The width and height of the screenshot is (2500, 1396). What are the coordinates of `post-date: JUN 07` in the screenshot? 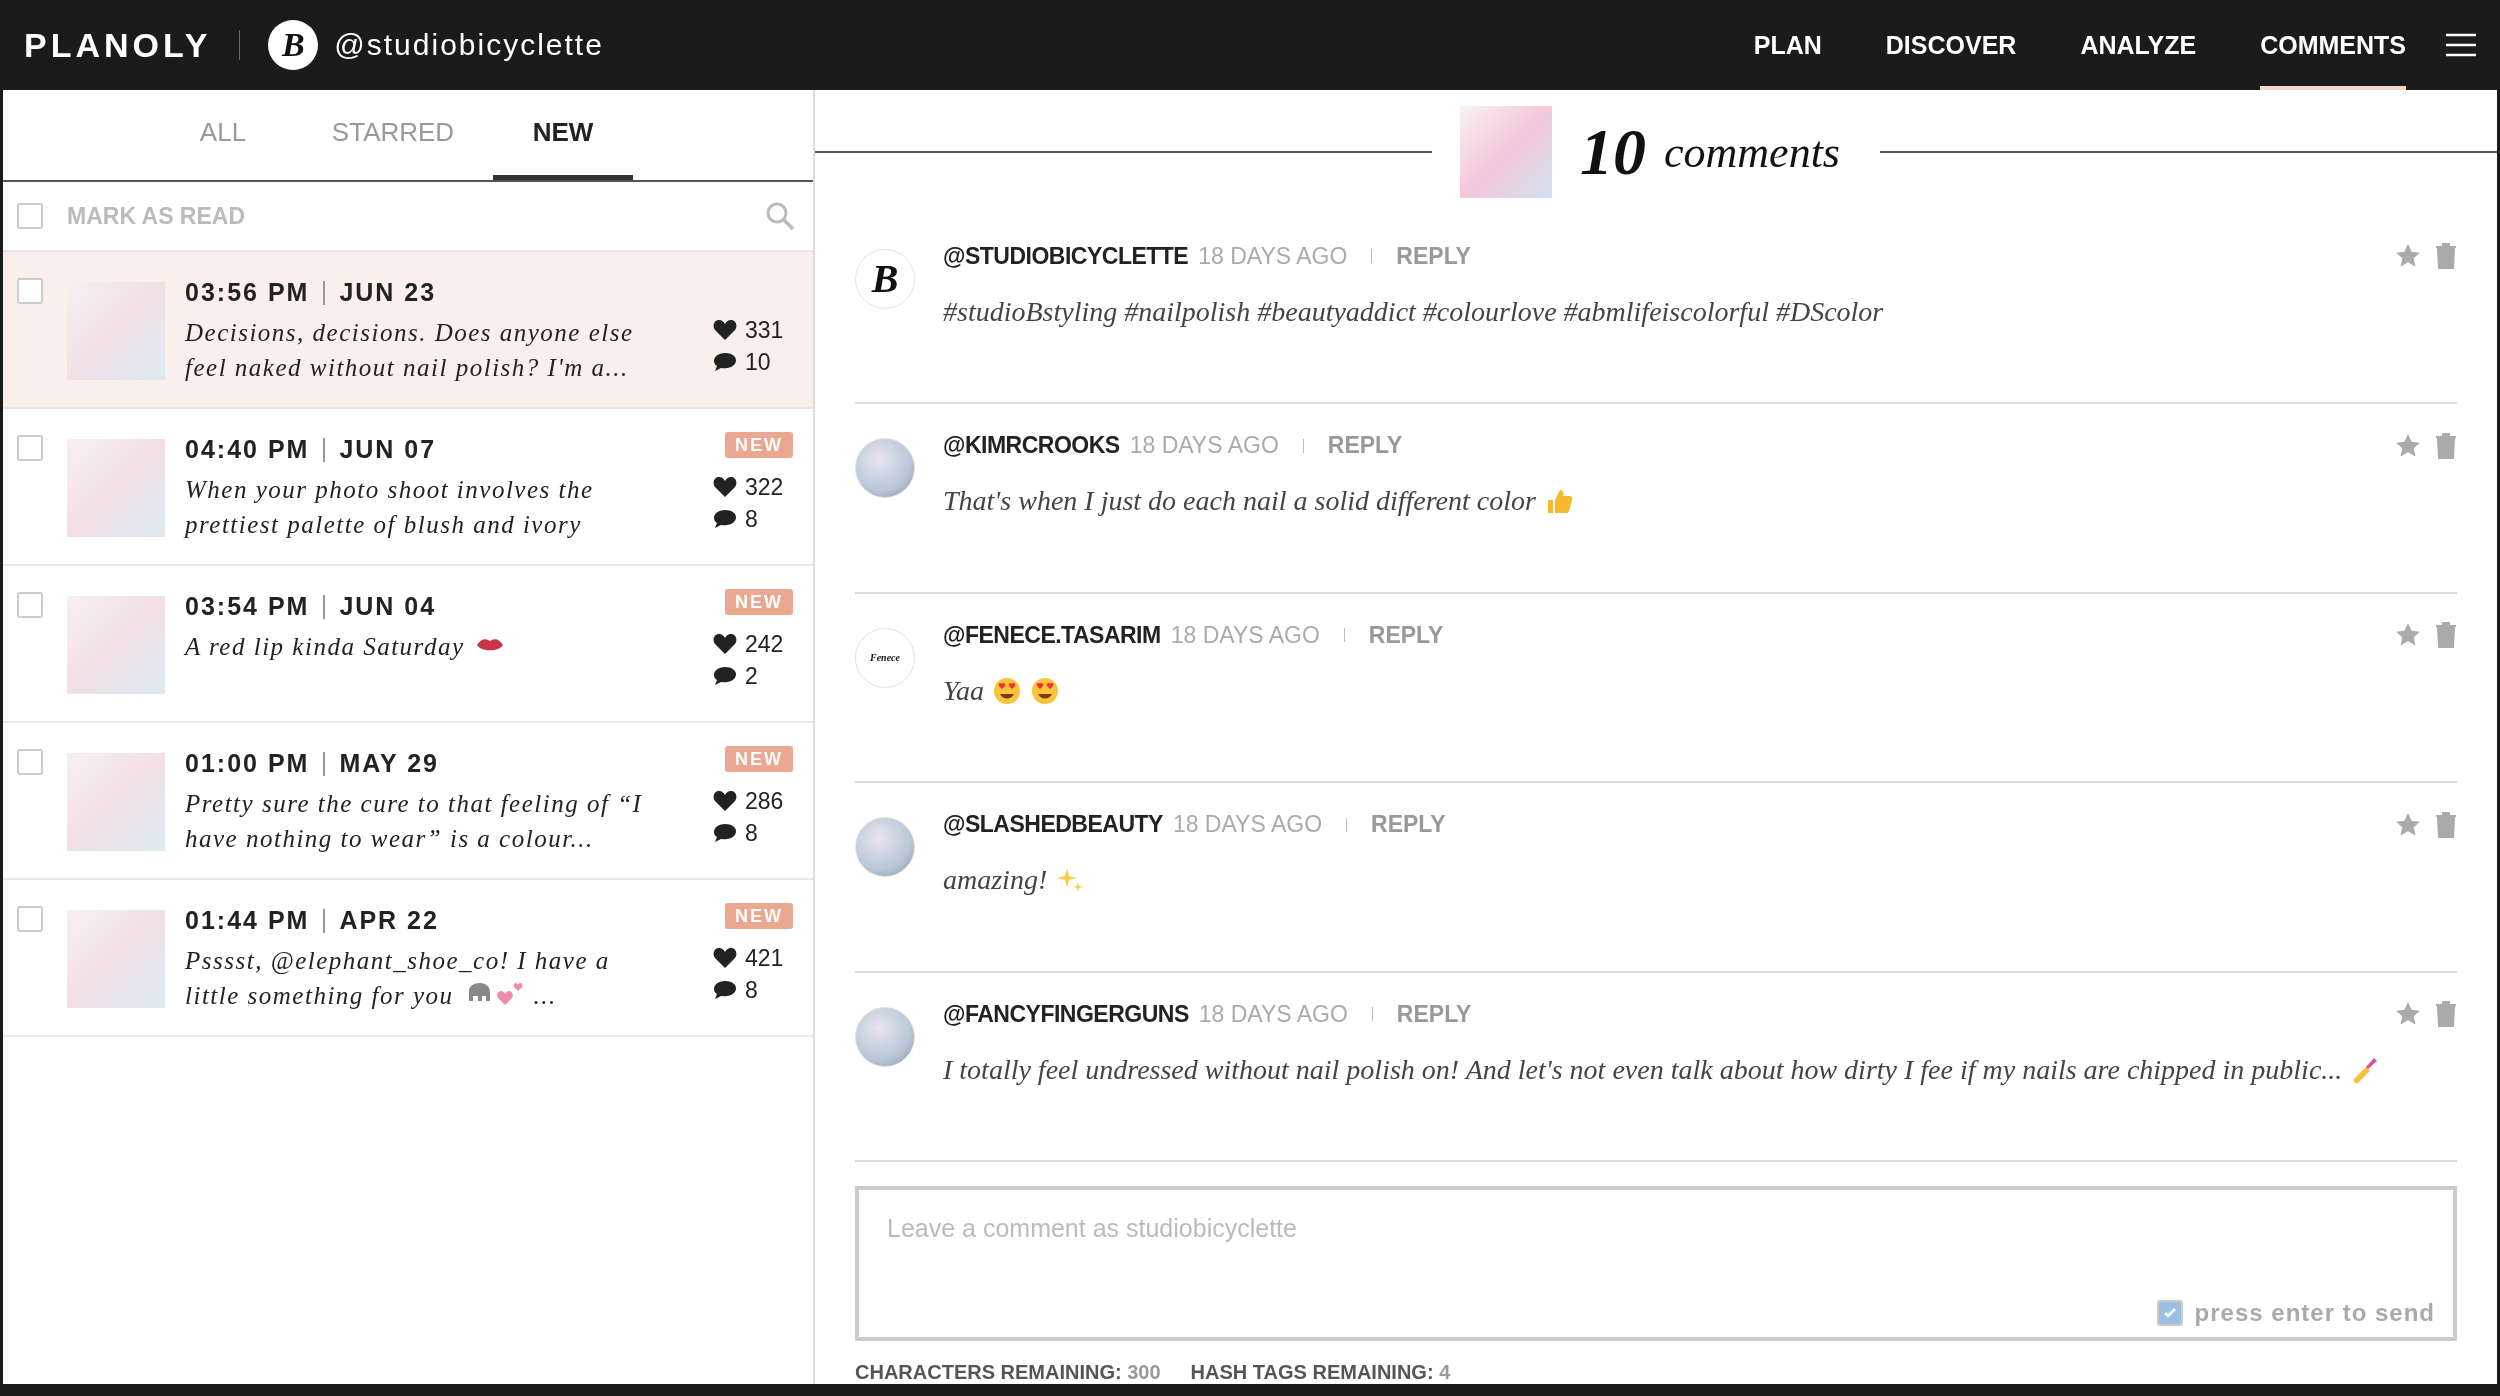 It's located at (388, 449).